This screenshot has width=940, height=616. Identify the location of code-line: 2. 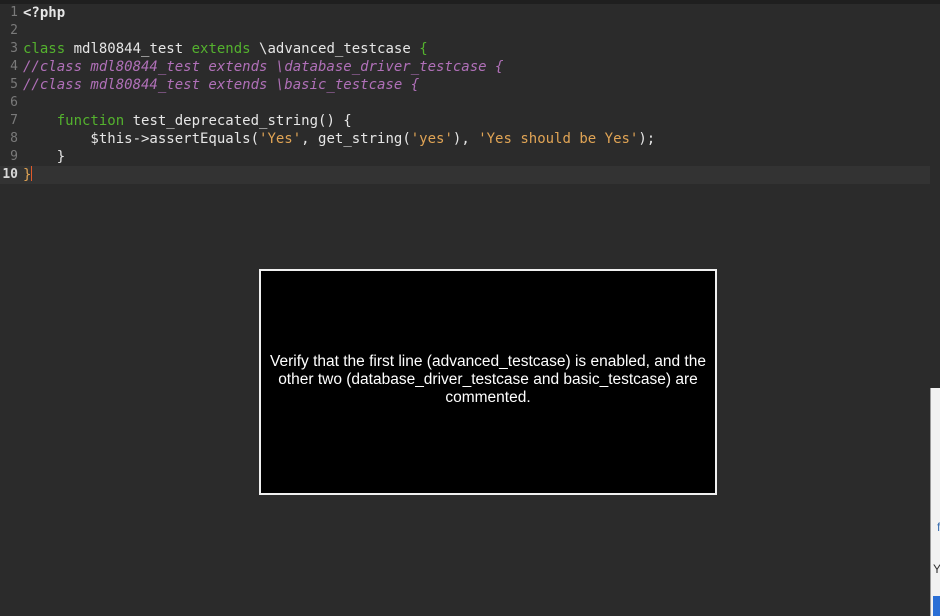
(465, 31).